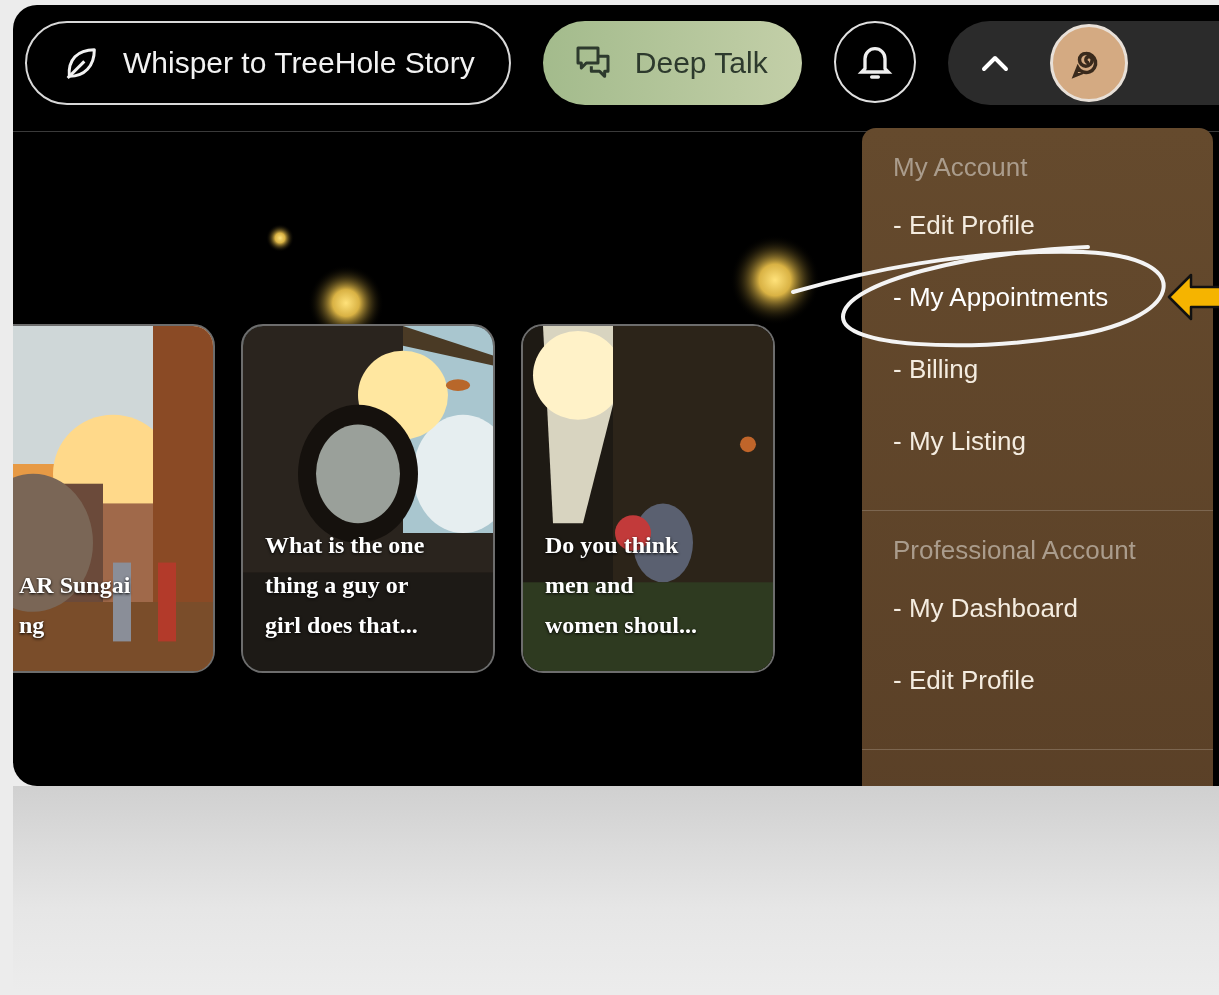  Describe the element at coordinates (1001, 297) in the screenshot. I see `menu-item: - My Appointments` at that location.